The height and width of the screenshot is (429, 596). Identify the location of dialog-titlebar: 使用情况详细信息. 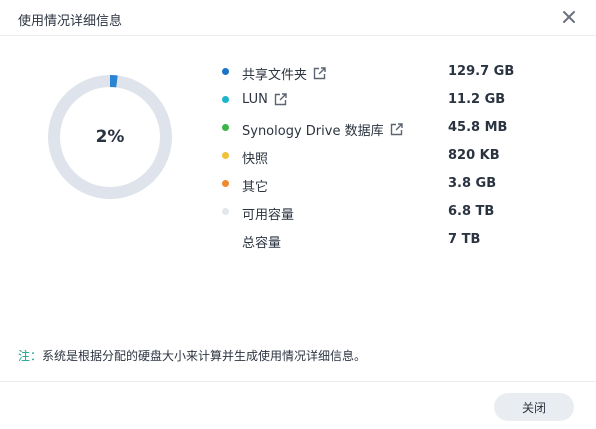
(298, 18).